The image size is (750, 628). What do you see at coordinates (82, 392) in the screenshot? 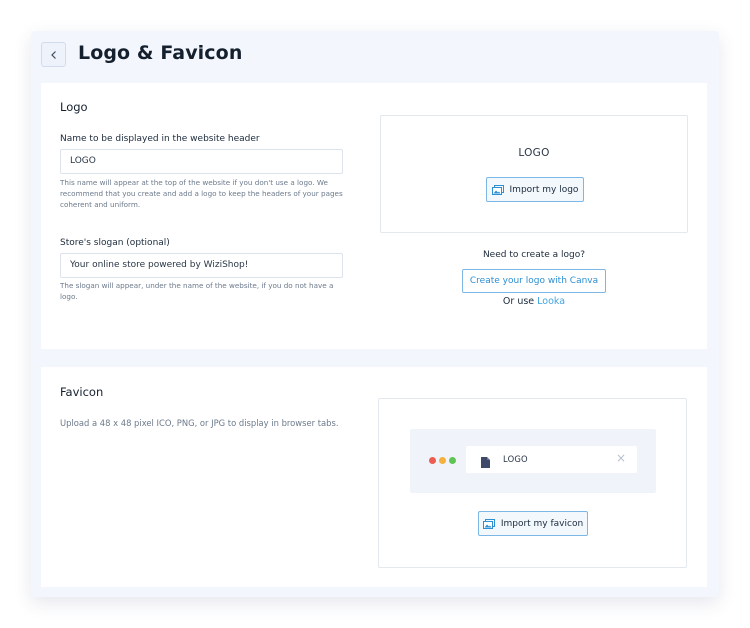
I see `favicon-section-title: Favicon` at bounding box center [82, 392].